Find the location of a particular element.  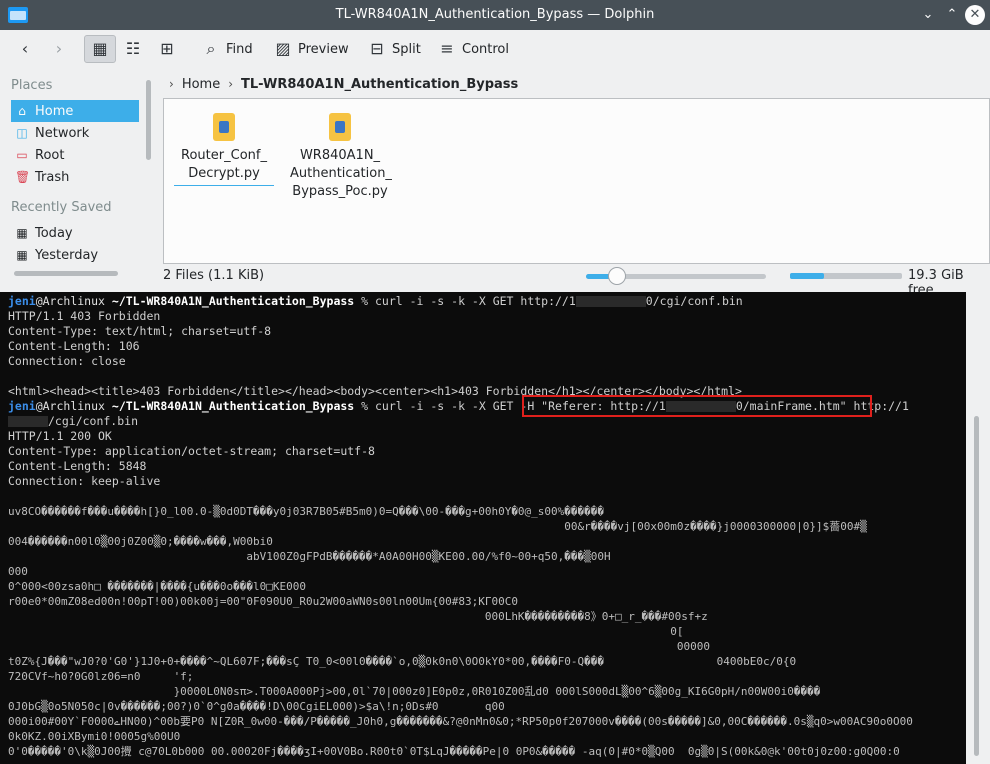

compact-list-icon: ☷ is located at coordinates (133, 48).